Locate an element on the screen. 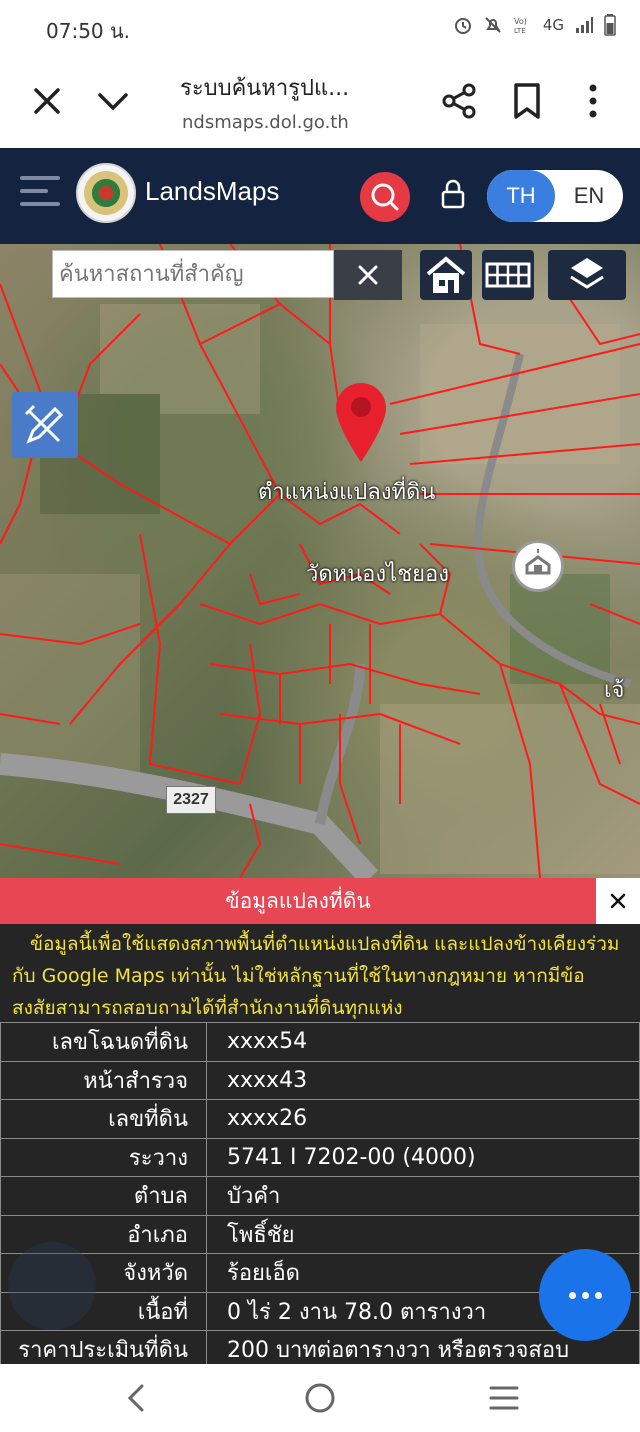 The image size is (640, 1432). grid-icon is located at coordinates (508, 275).